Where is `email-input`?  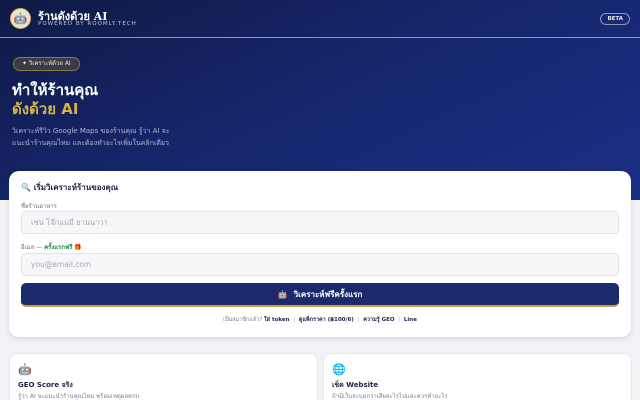 email-input is located at coordinates (320, 264).